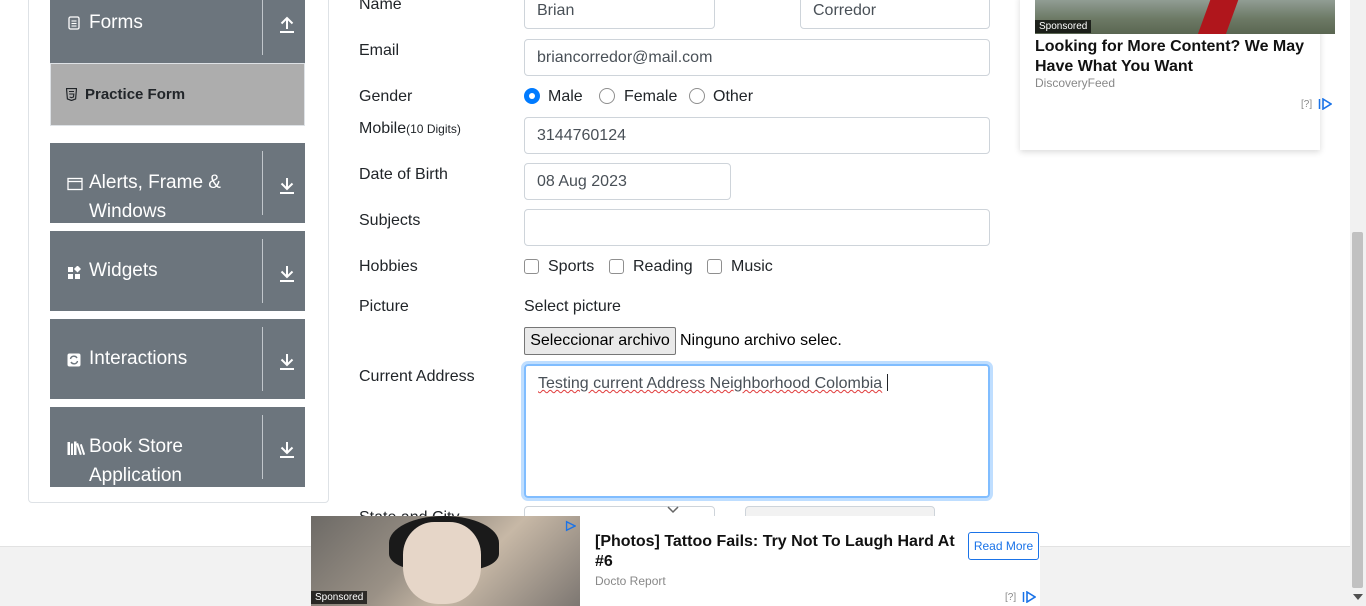 The height and width of the screenshot is (606, 1366). I want to click on sidebar-group-label: Alerts, Frame & Windows, so click(155, 197).